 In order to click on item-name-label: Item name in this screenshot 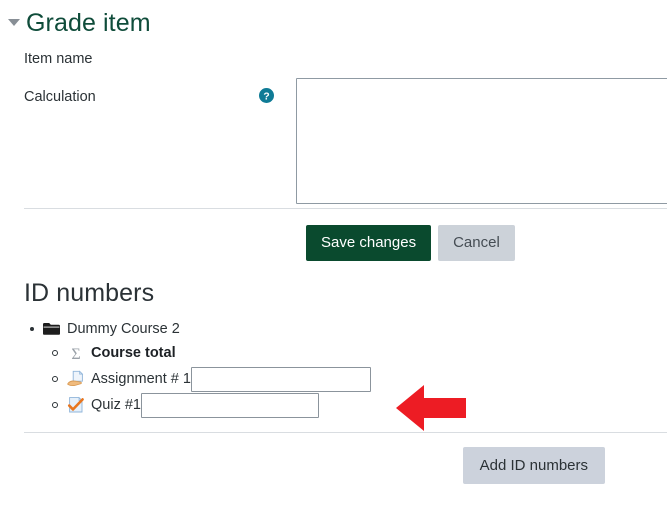, I will do `click(58, 59)`.